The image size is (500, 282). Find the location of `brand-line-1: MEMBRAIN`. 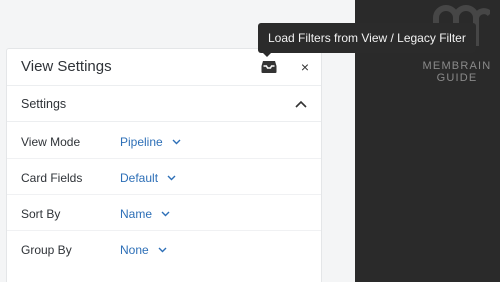

brand-line-1: MEMBRAIN is located at coordinates (457, 66).